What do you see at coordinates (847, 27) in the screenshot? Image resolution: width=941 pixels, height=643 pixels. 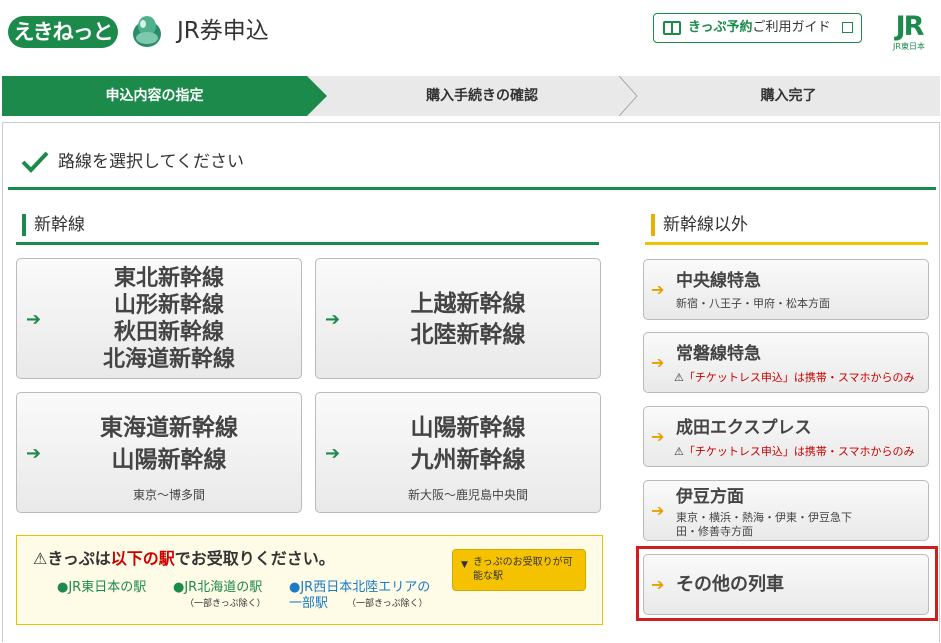 I see `external-link-icon` at bounding box center [847, 27].